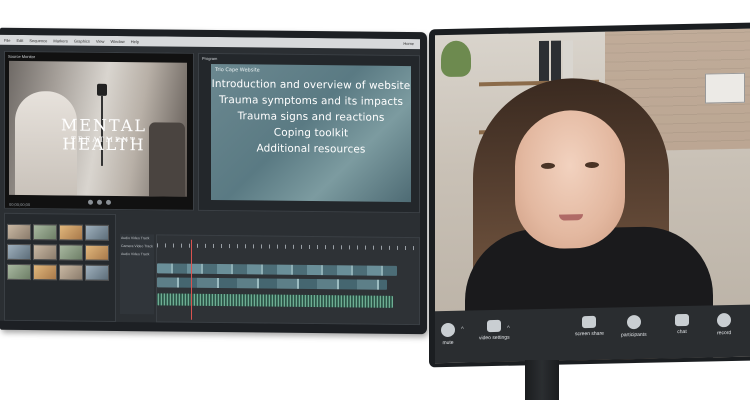 This screenshot has height=400, width=750. What do you see at coordinates (311, 101) in the screenshot?
I see `slide-line: Trauma symptoms and its impacts` at bounding box center [311, 101].